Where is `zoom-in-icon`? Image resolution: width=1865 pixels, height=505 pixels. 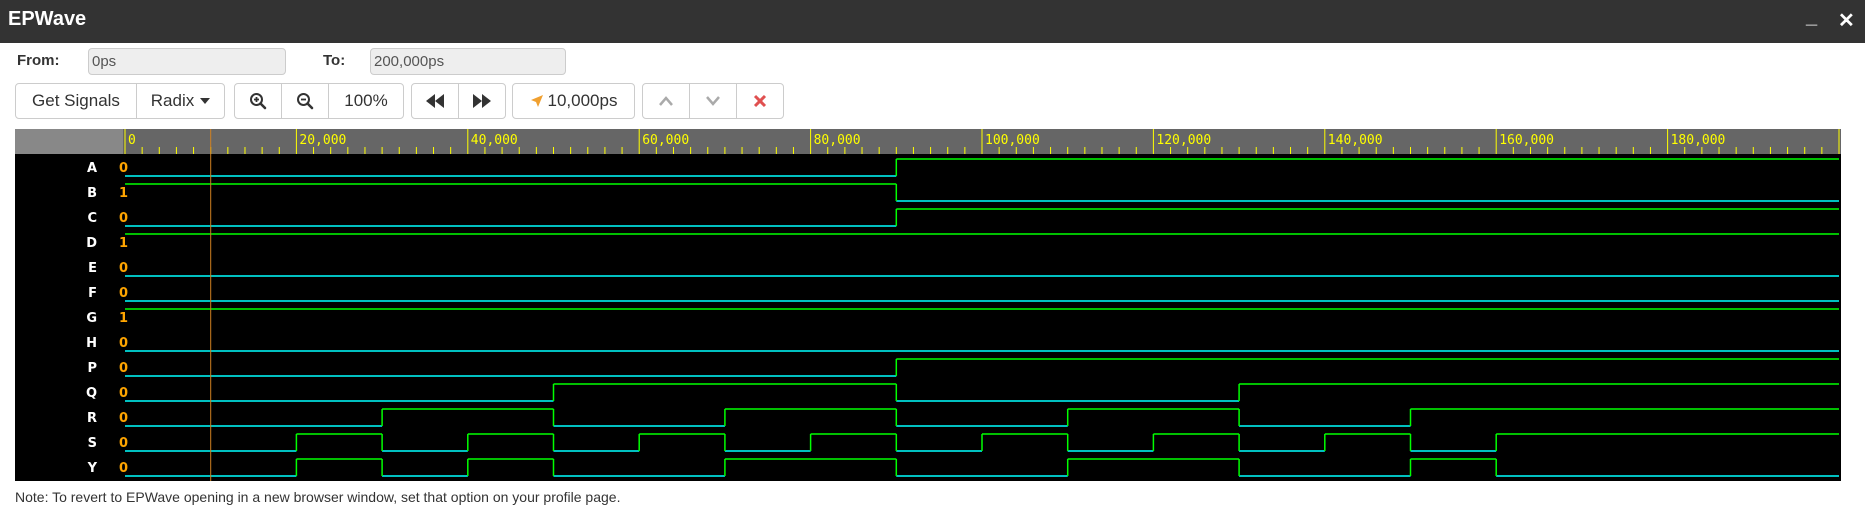
zoom-in-icon is located at coordinates (258, 101).